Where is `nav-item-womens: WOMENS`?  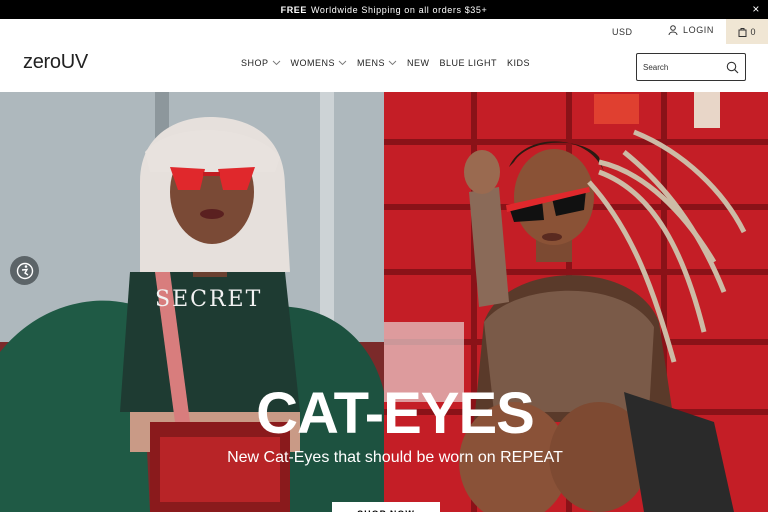 nav-item-womens: WOMENS is located at coordinates (319, 63).